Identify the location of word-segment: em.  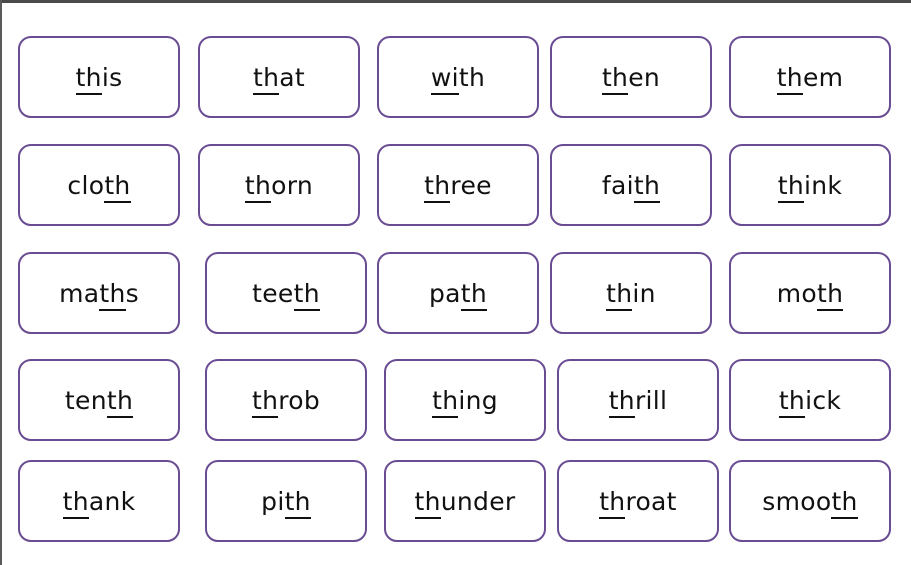
(823, 77).